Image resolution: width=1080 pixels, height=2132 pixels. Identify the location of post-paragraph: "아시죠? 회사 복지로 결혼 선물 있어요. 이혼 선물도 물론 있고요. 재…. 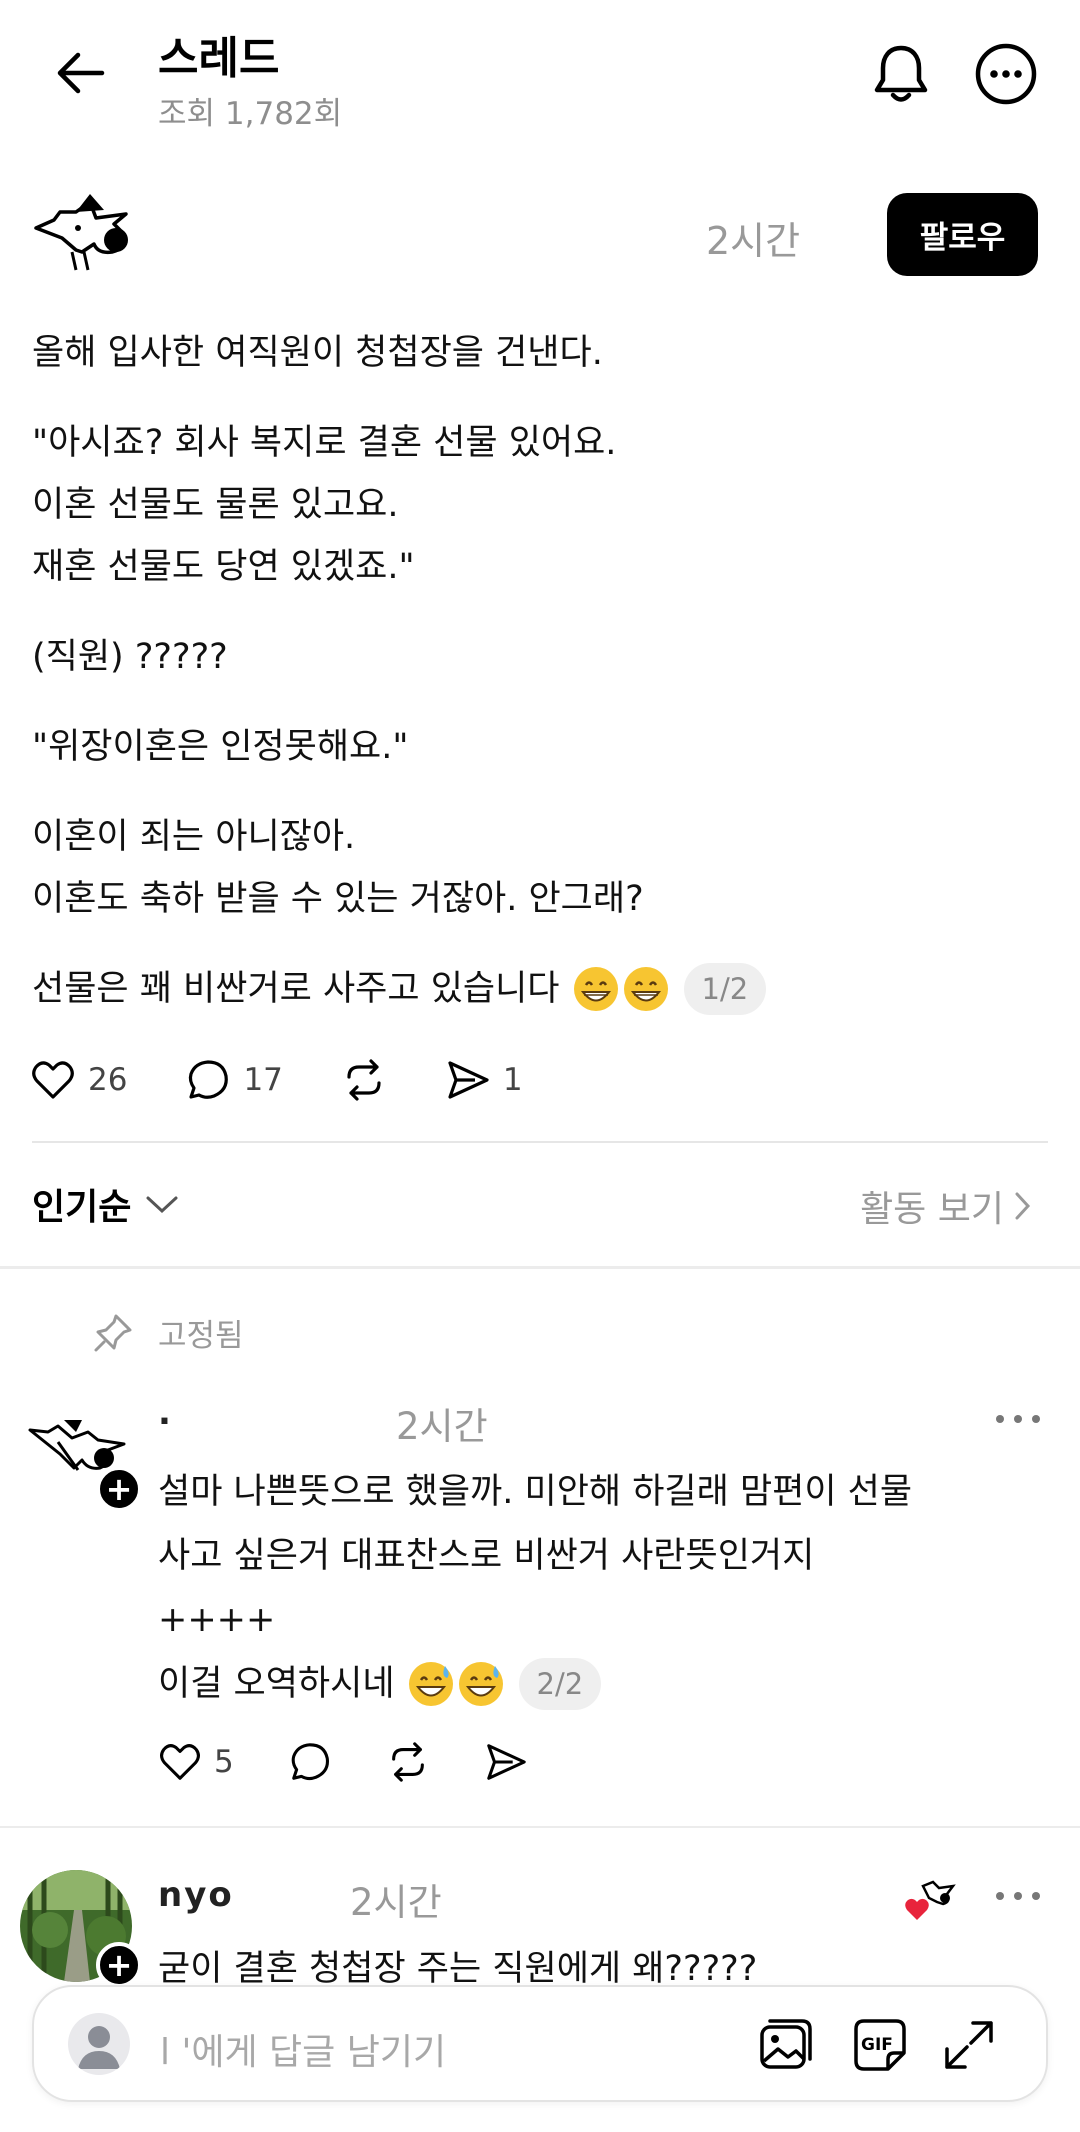
(324, 505).